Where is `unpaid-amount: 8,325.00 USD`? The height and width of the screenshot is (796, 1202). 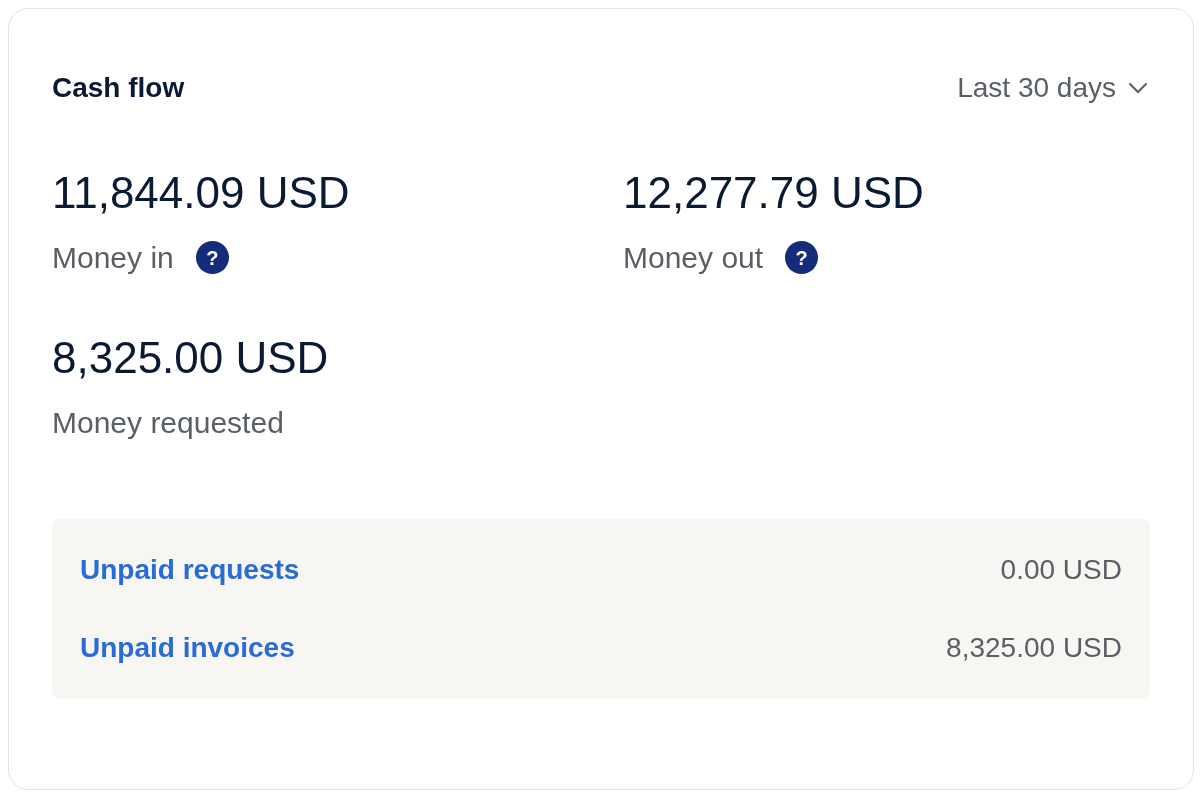 unpaid-amount: 8,325.00 USD is located at coordinates (1034, 648).